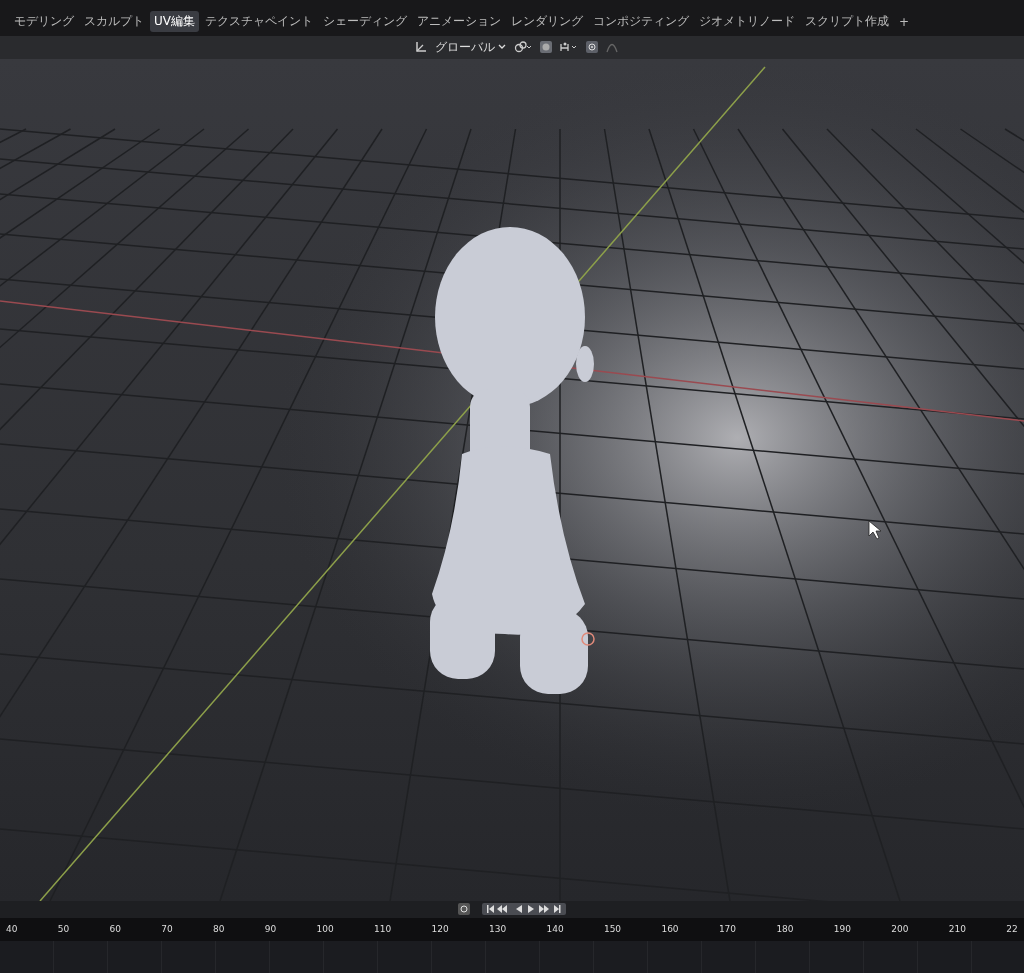 Image resolution: width=1024 pixels, height=973 pixels. Describe the element at coordinates (555, 929) in the screenshot. I see `frame-number: 140` at that location.